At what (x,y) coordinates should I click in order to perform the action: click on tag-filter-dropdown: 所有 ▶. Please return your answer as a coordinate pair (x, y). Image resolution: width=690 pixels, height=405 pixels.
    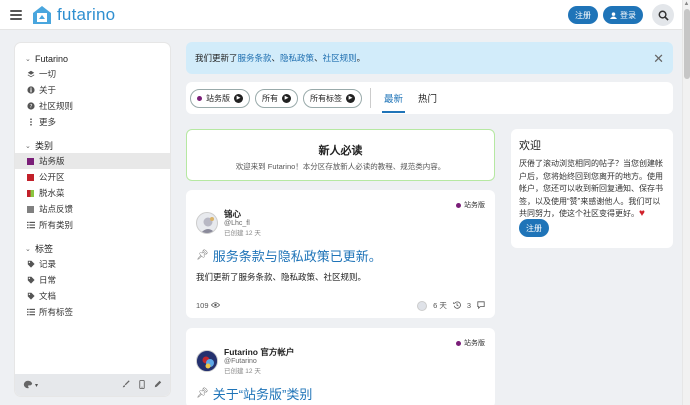
    Looking at the image, I should click on (276, 98).